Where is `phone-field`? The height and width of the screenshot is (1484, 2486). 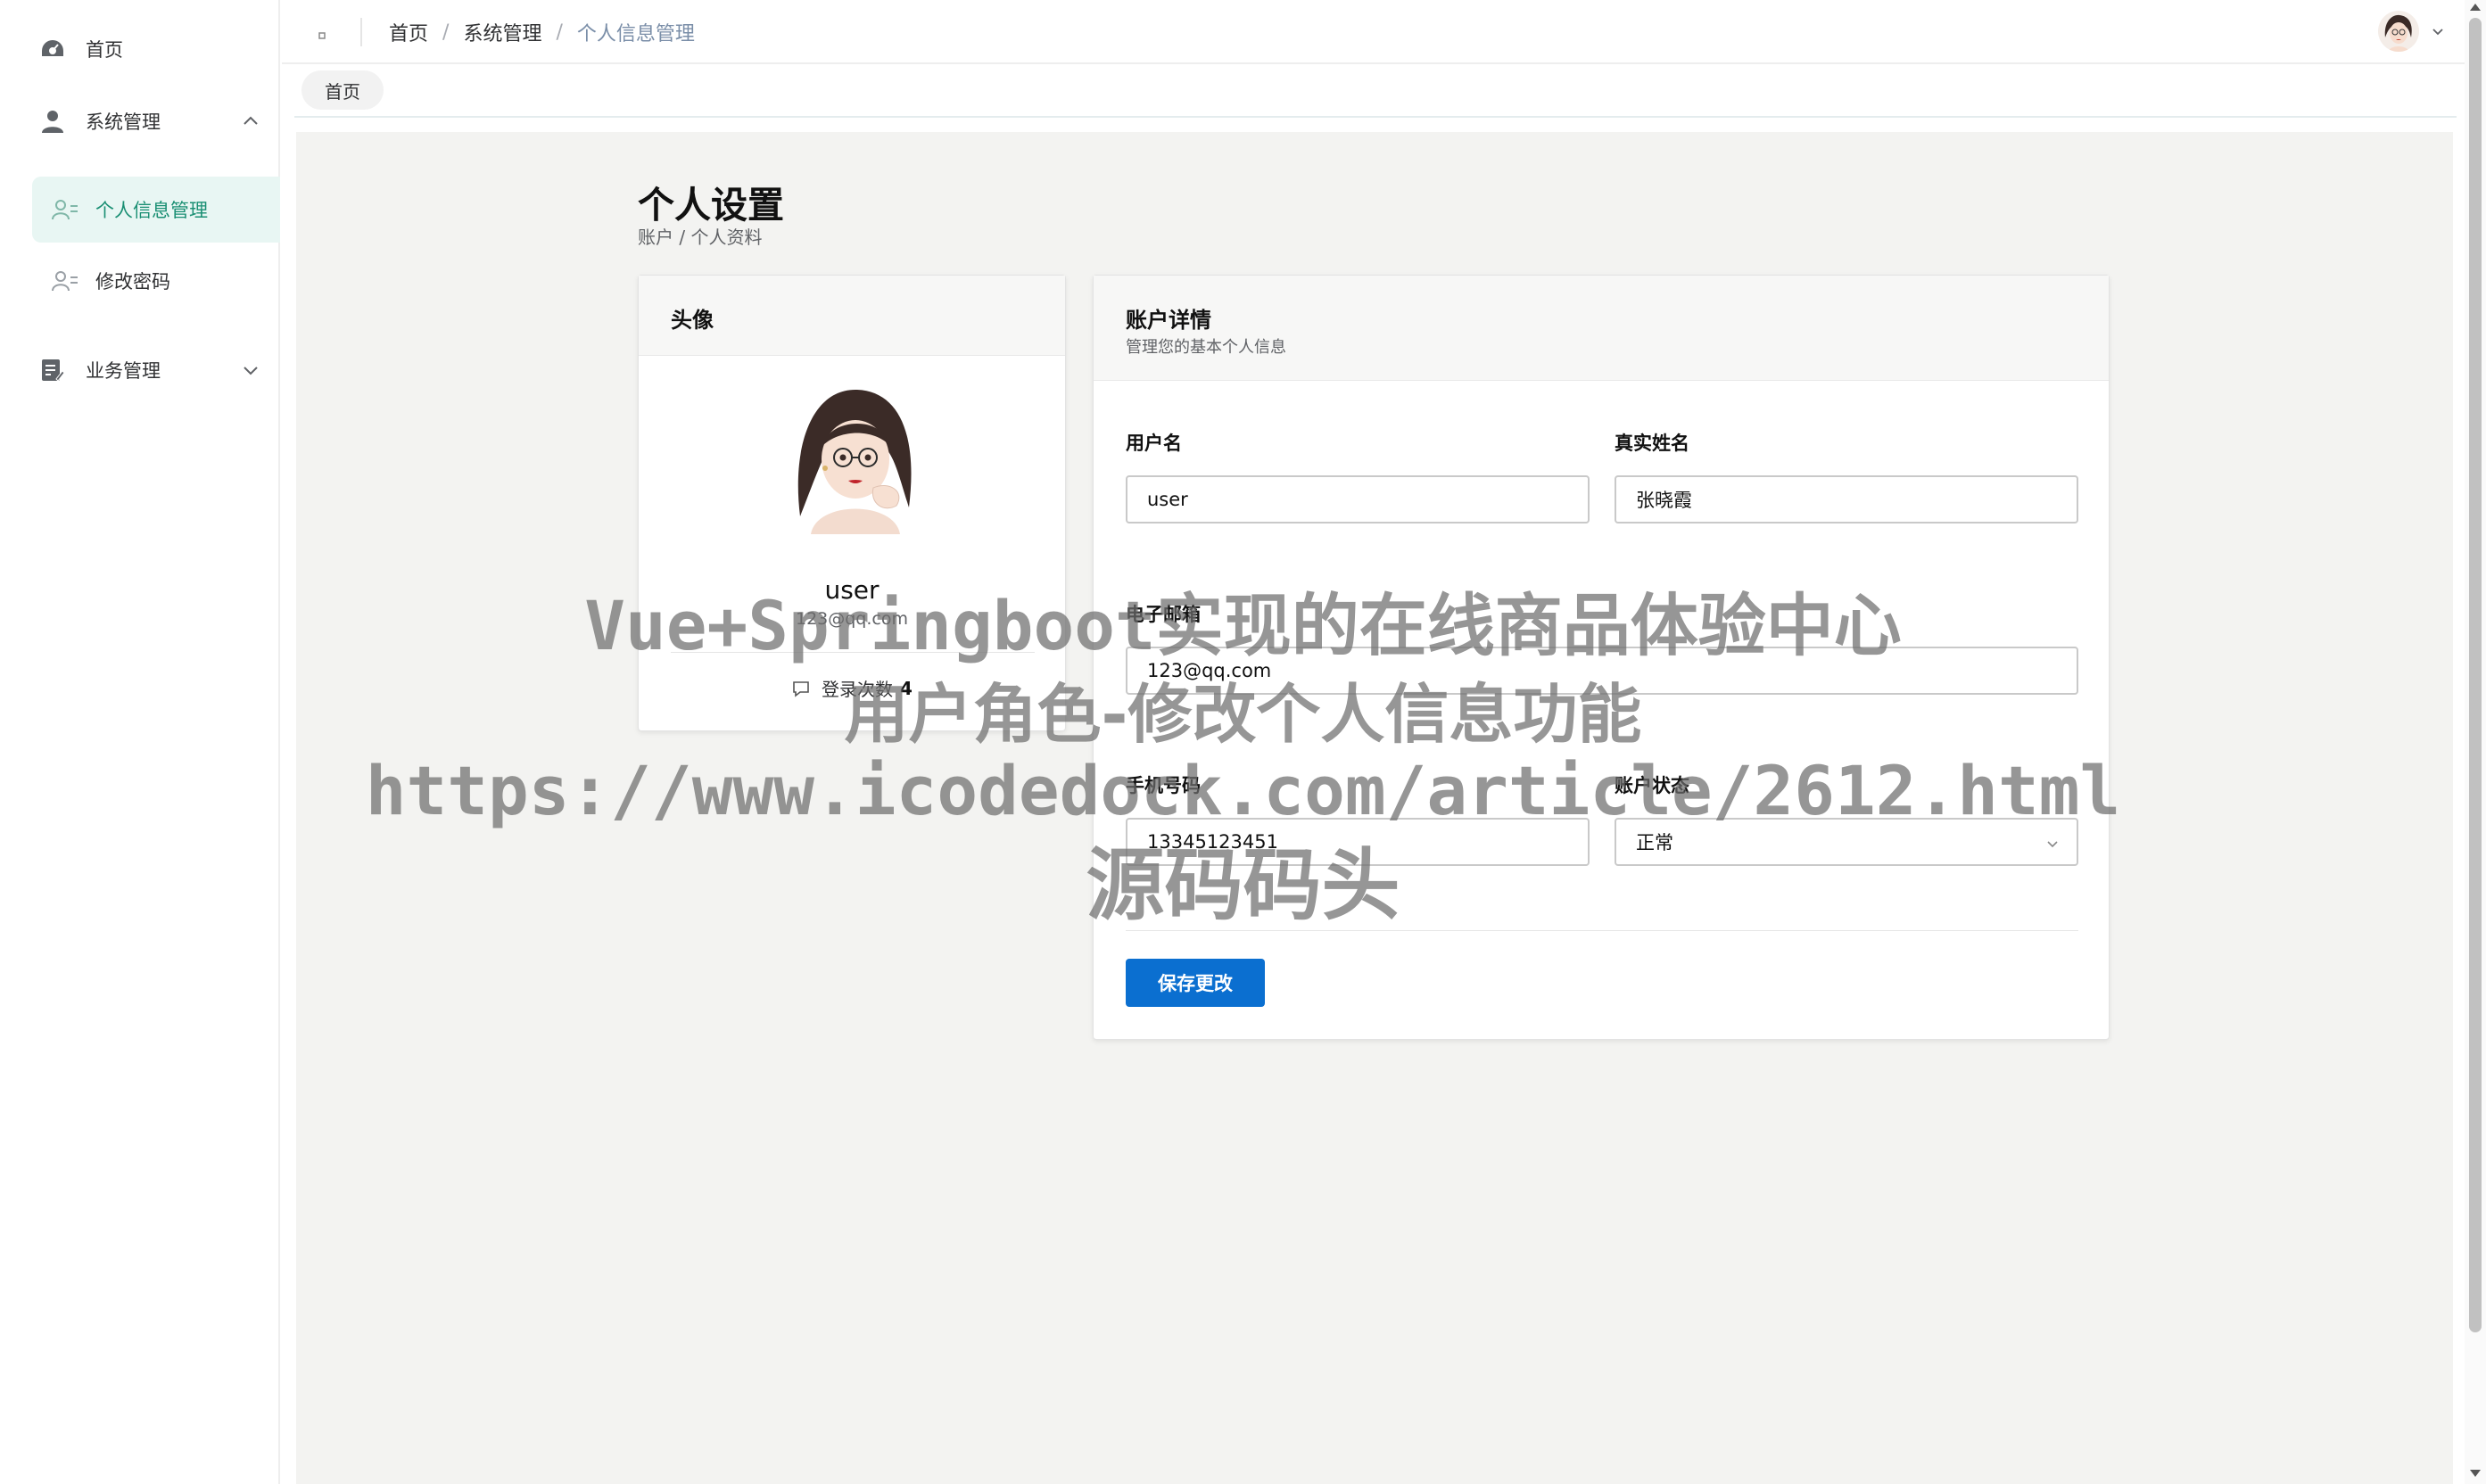
phone-field is located at coordinates (1358, 842).